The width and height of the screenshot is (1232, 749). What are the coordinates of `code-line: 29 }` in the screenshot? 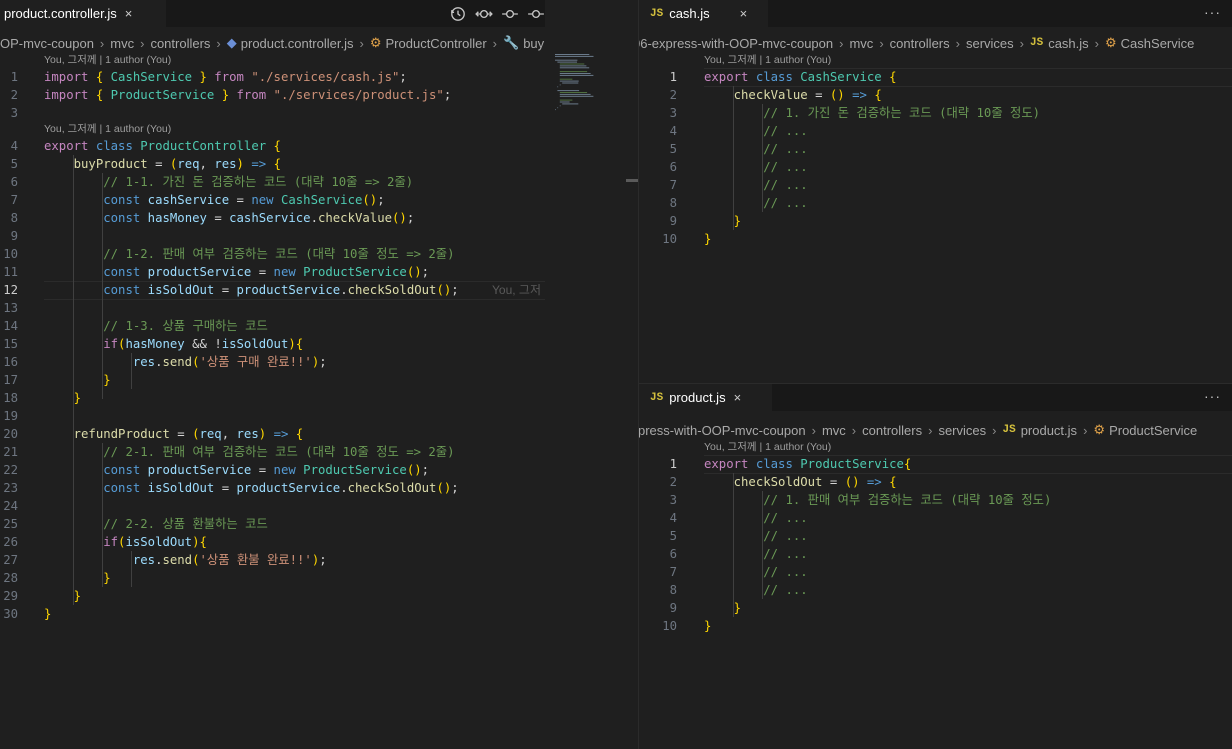 It's located at (272, 596).